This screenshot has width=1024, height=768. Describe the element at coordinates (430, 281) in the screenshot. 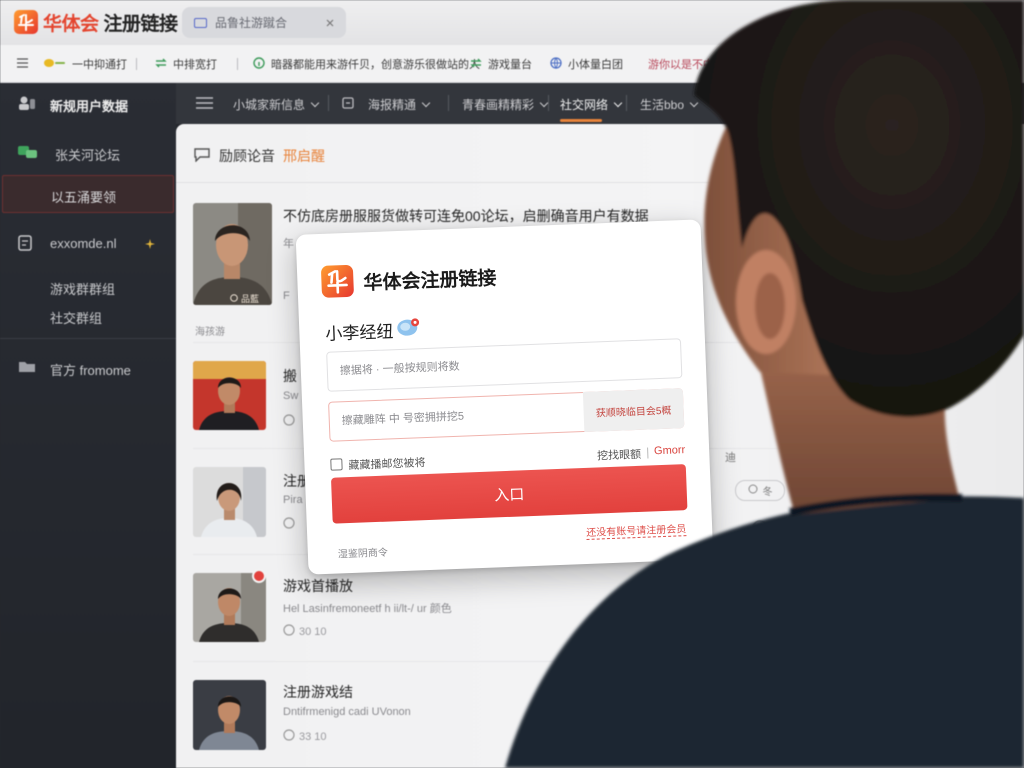

I see `modal-brand-title: 华体会注册链接` at that location.